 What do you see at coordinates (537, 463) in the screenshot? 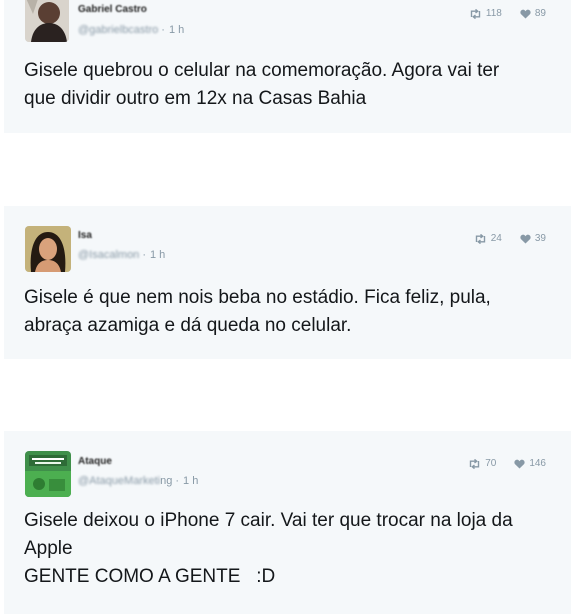
I see `like-count-value: 146` at bounding box center [537, 463].